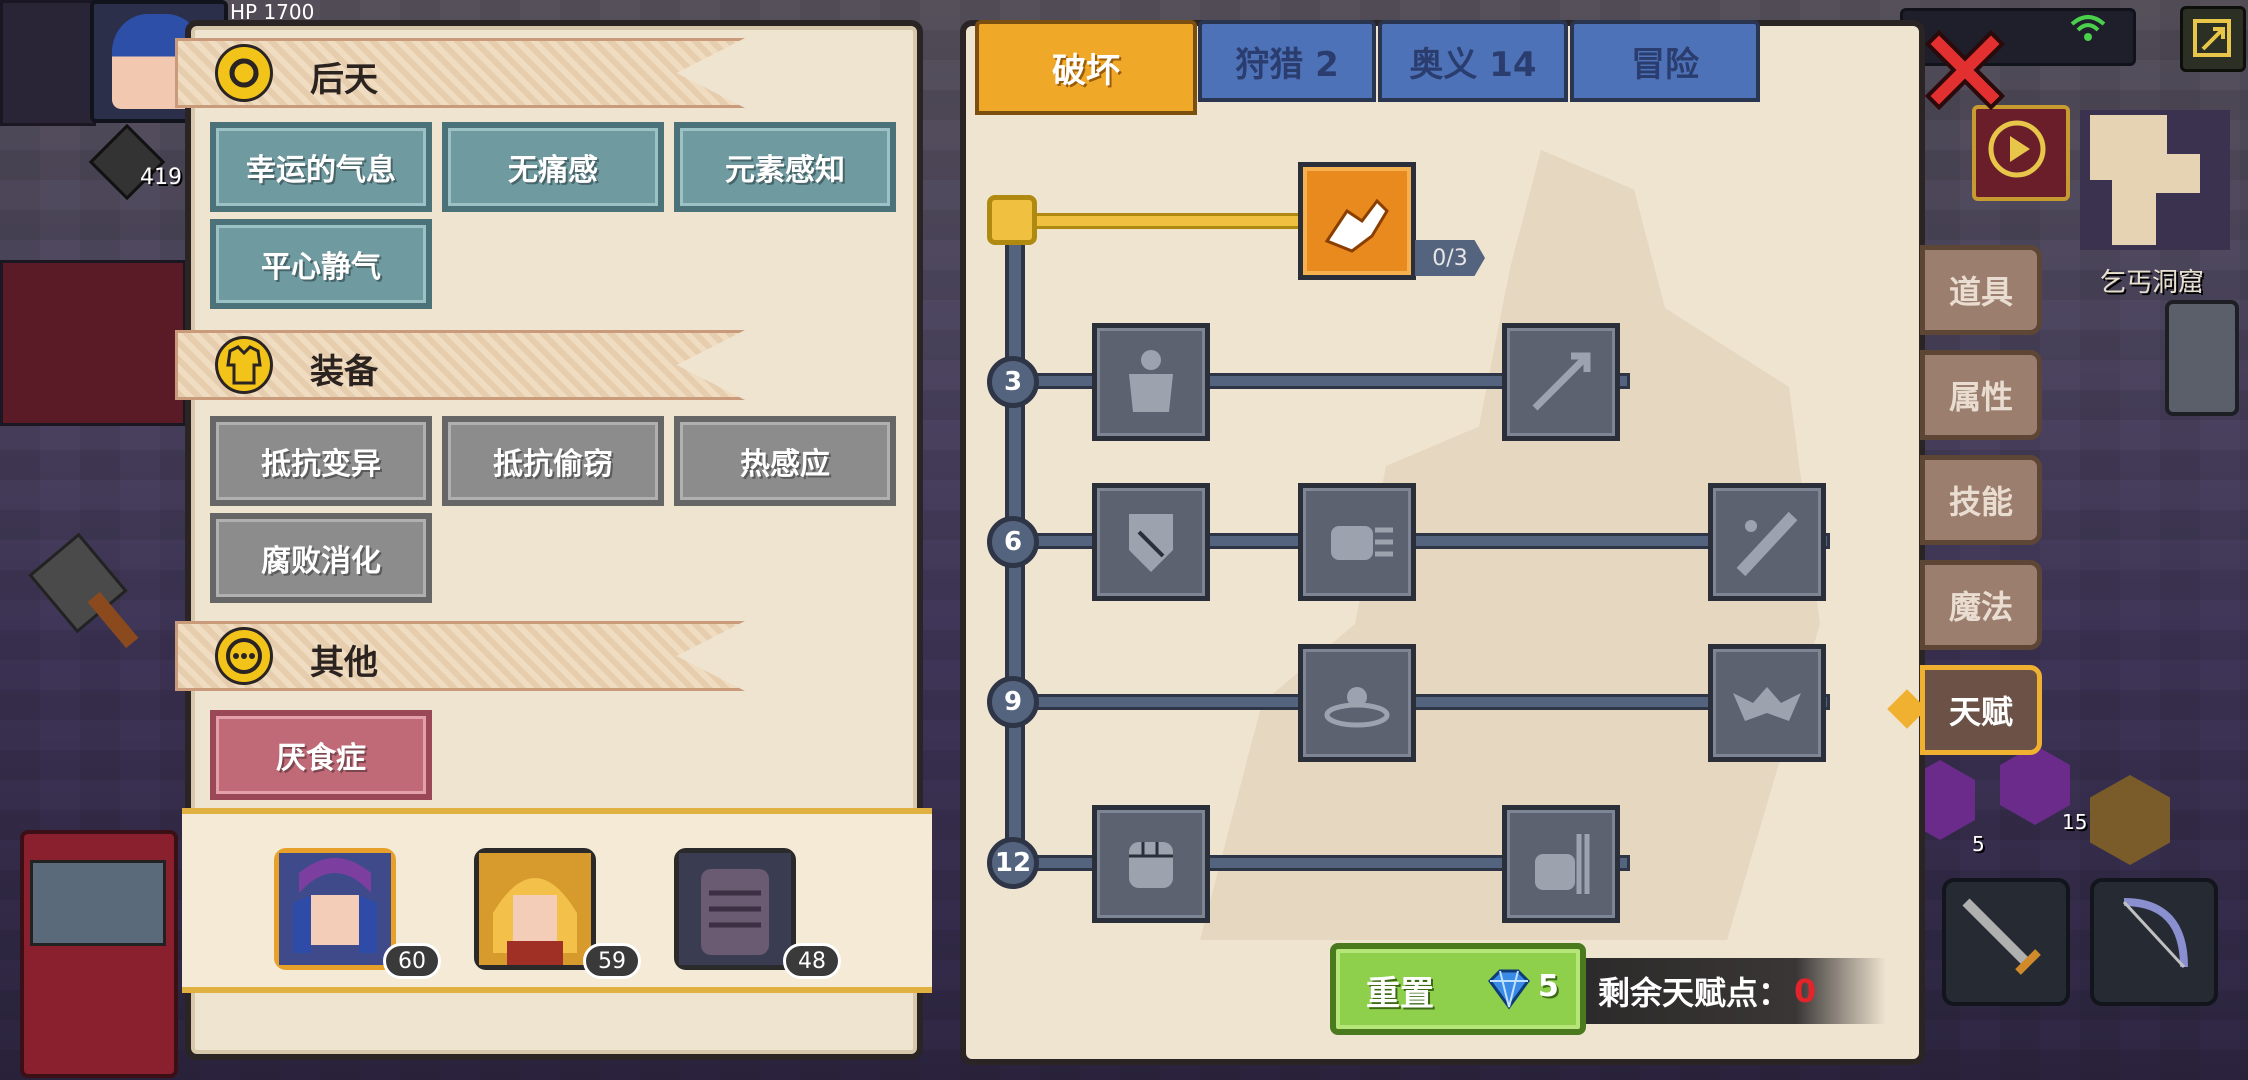  Describe the element at coordinates (1694, 993) in the screenshot. I see `remaining-points-label: 剩余天赋点：` at that location.